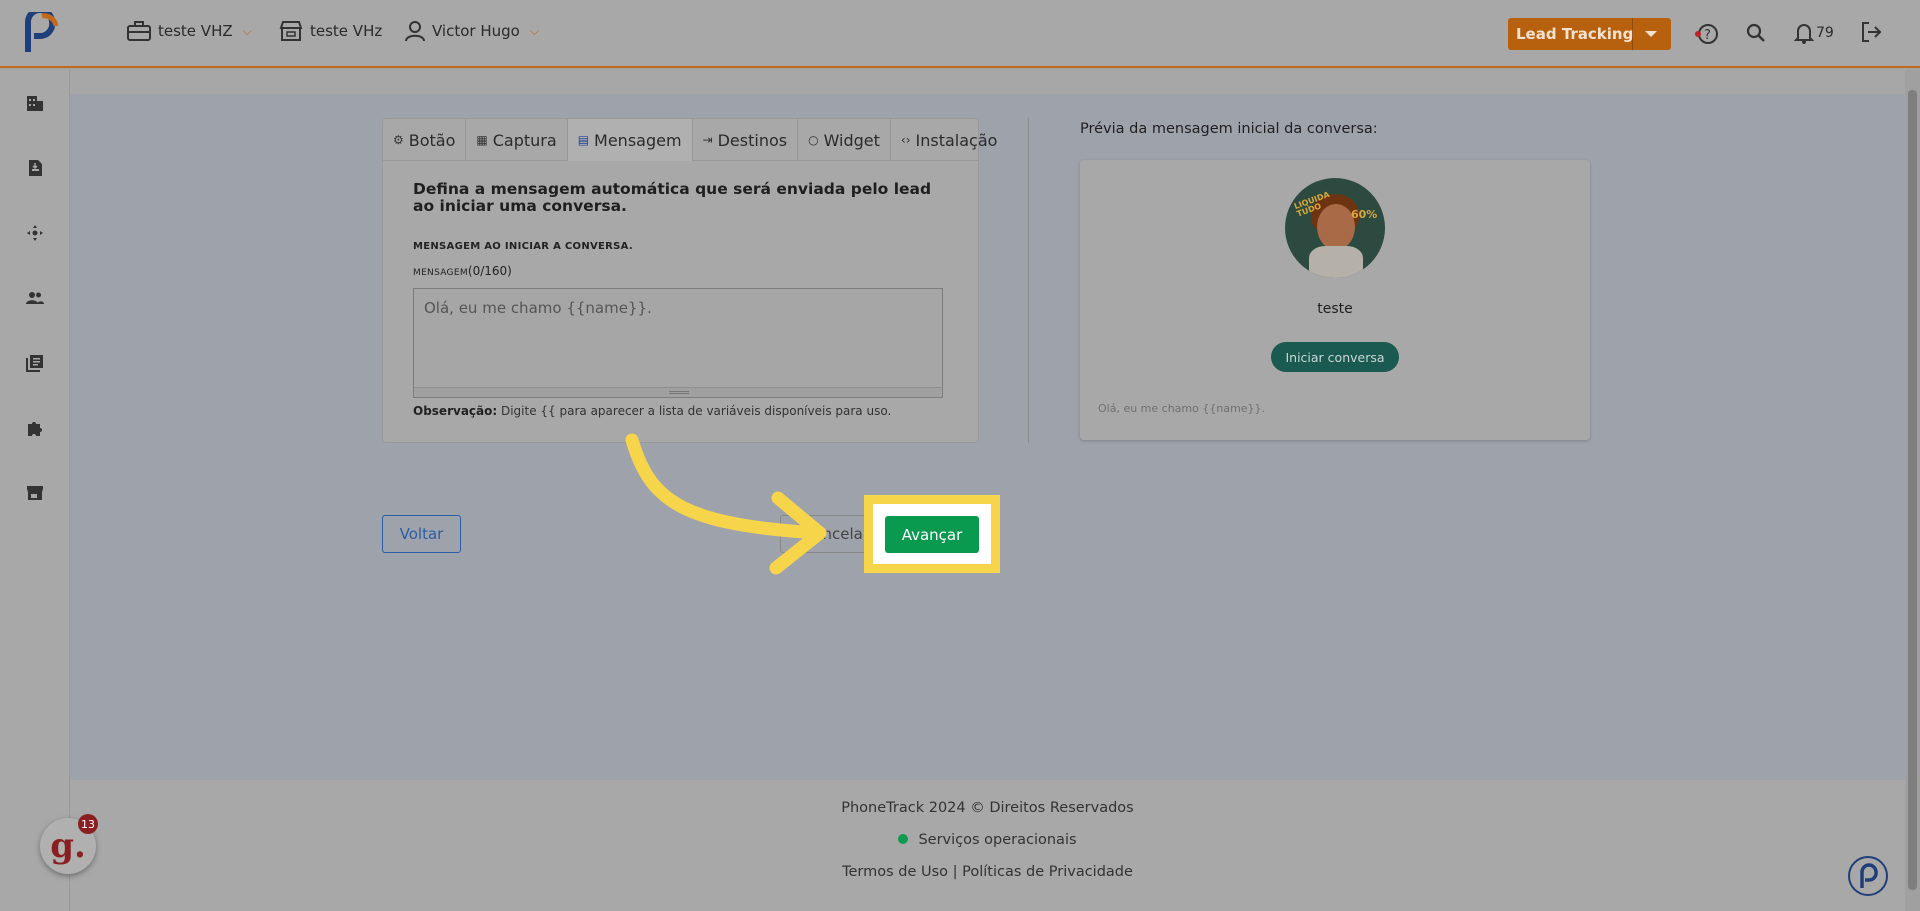 Image resolution: width=1920 pixels, height=911 pixels. I want to click on resize-handle, so click(678, 392).